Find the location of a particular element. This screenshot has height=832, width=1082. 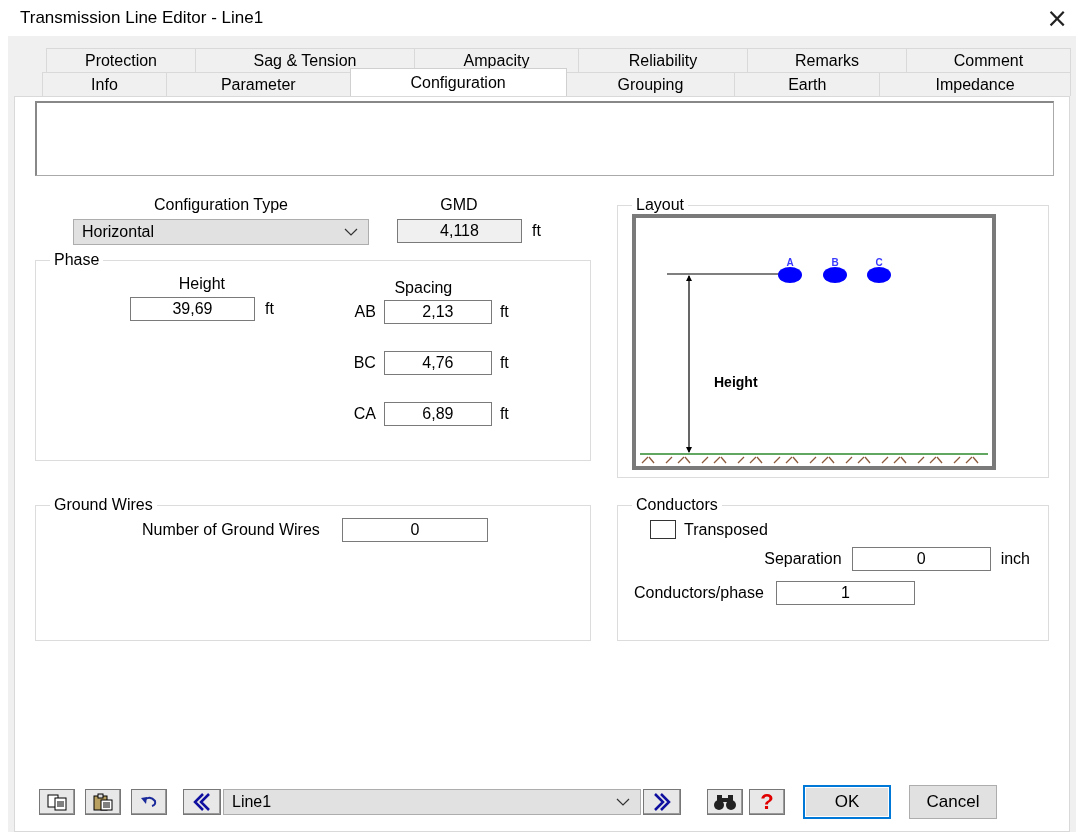

spacing-field: 2,13 is located at coordinates (437, 312).